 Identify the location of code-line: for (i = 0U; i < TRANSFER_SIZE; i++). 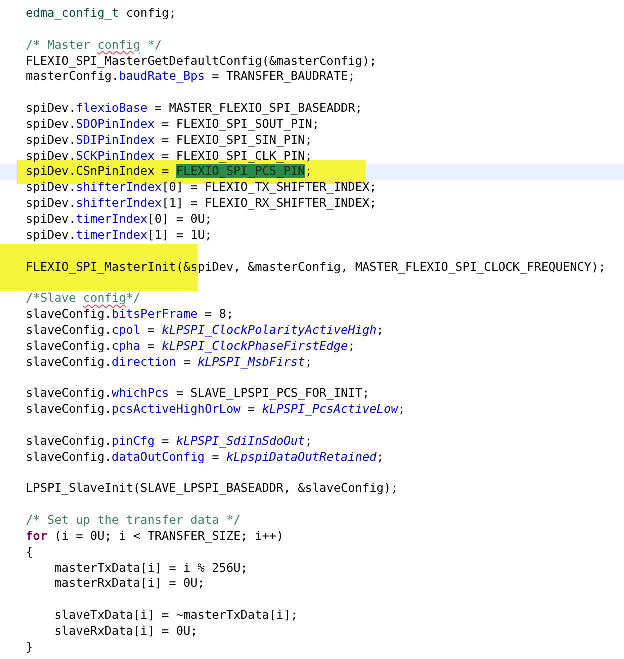
(155, 536).